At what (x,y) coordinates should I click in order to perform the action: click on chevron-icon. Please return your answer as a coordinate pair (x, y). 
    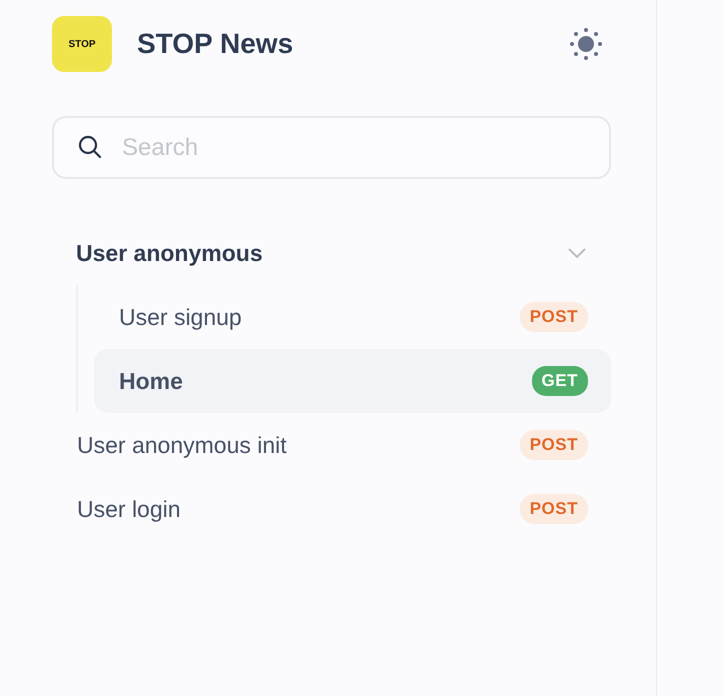
    Looking at the image, I should click on (577, 253).